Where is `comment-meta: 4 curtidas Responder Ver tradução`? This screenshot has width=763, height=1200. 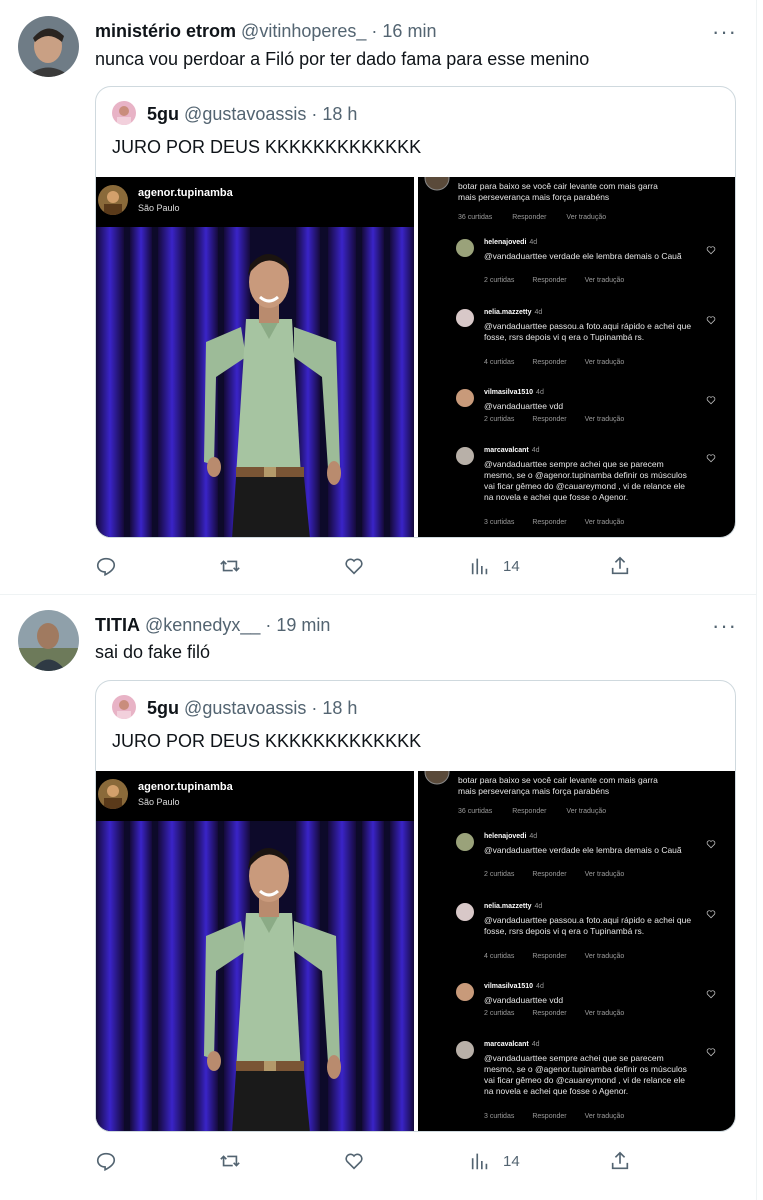 comment-meta: 4 curtidas Responder Ver tradução is located at coordinates (554, 956).